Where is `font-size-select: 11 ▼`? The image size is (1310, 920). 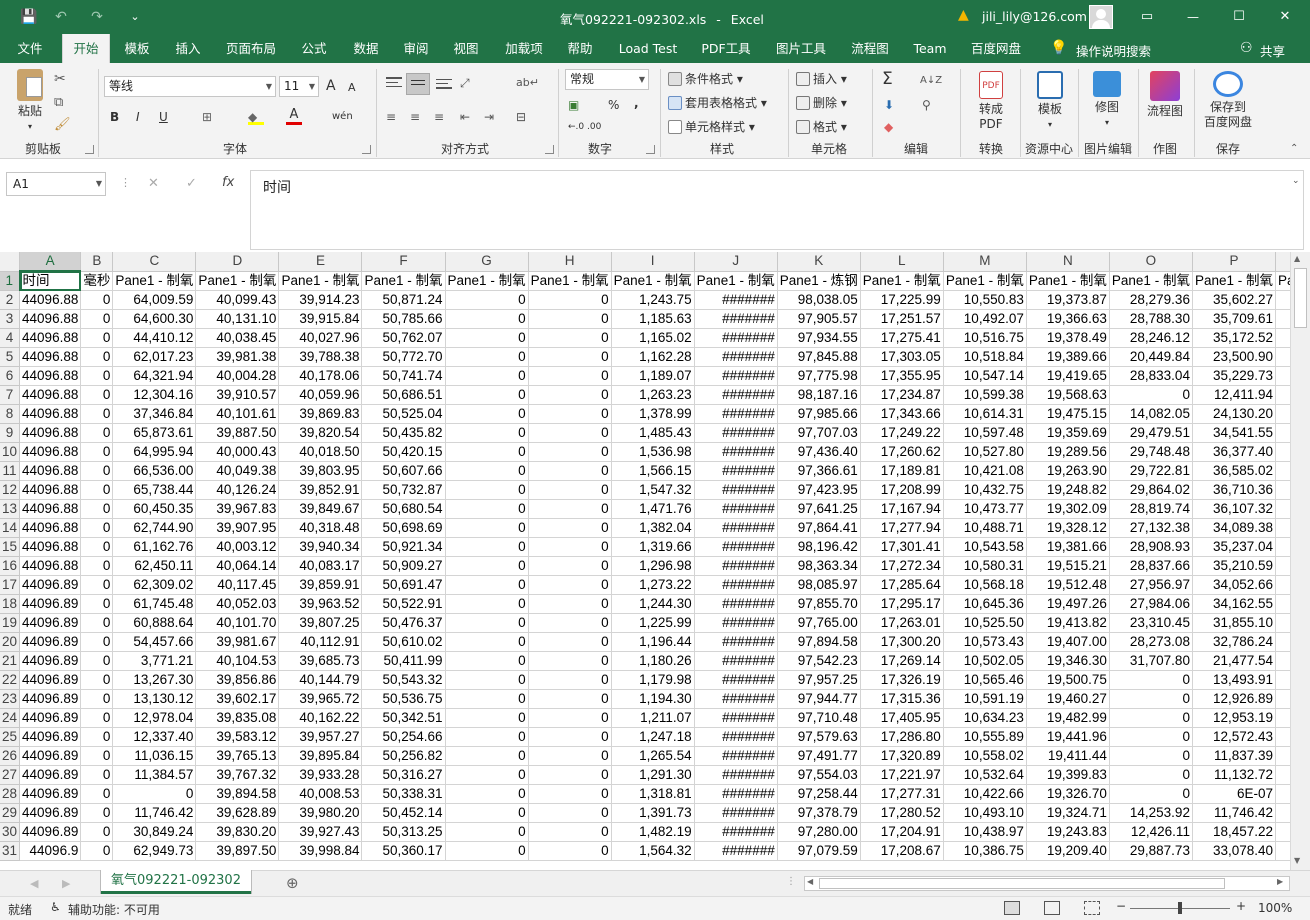
font-size-select: 11 ▼ is located at coordinates (299, 86).